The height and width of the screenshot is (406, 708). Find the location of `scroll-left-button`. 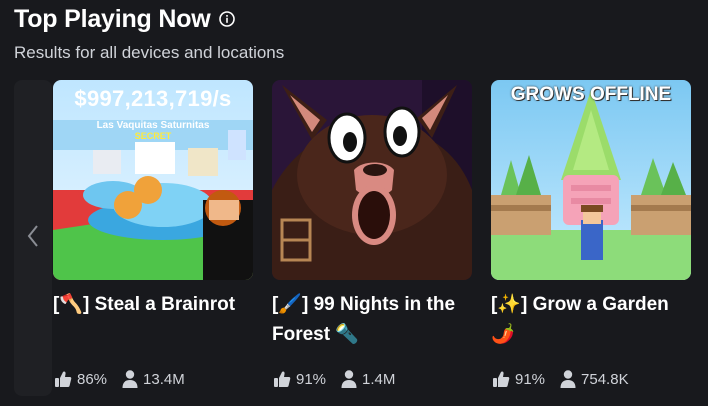

scroll-left-button is located at coordinates (33, 238).